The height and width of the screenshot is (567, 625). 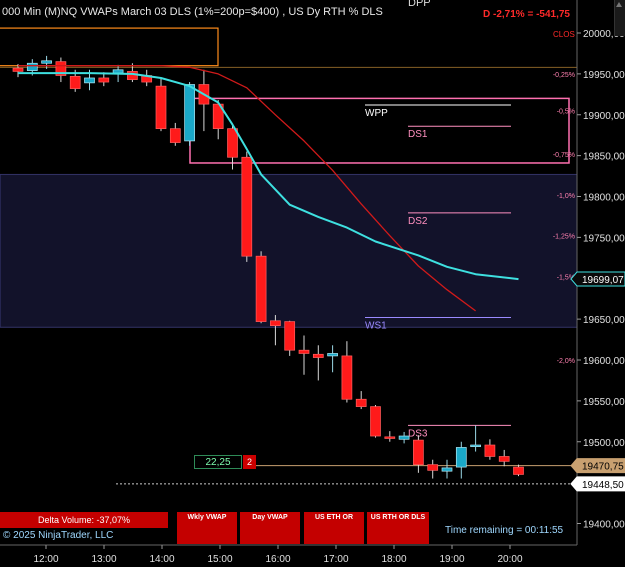 What do you see at coordinates (604, 116) in the screenshot?
I see `price-tick-label: 19900,00` at bounding box center [604, 116].